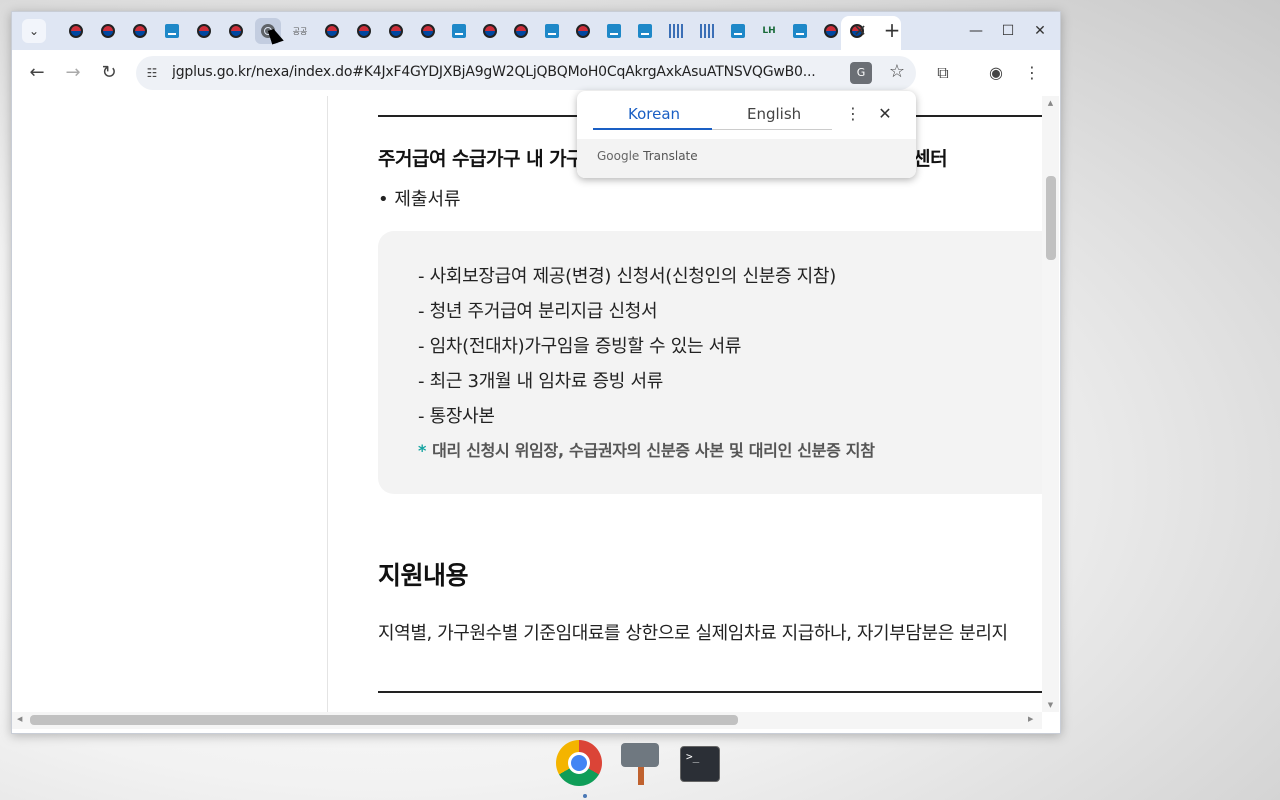 Image resolution: width=1280 pixels, height=800 pixels. I want to click on reload-icon: ↻, so click(109, 72).